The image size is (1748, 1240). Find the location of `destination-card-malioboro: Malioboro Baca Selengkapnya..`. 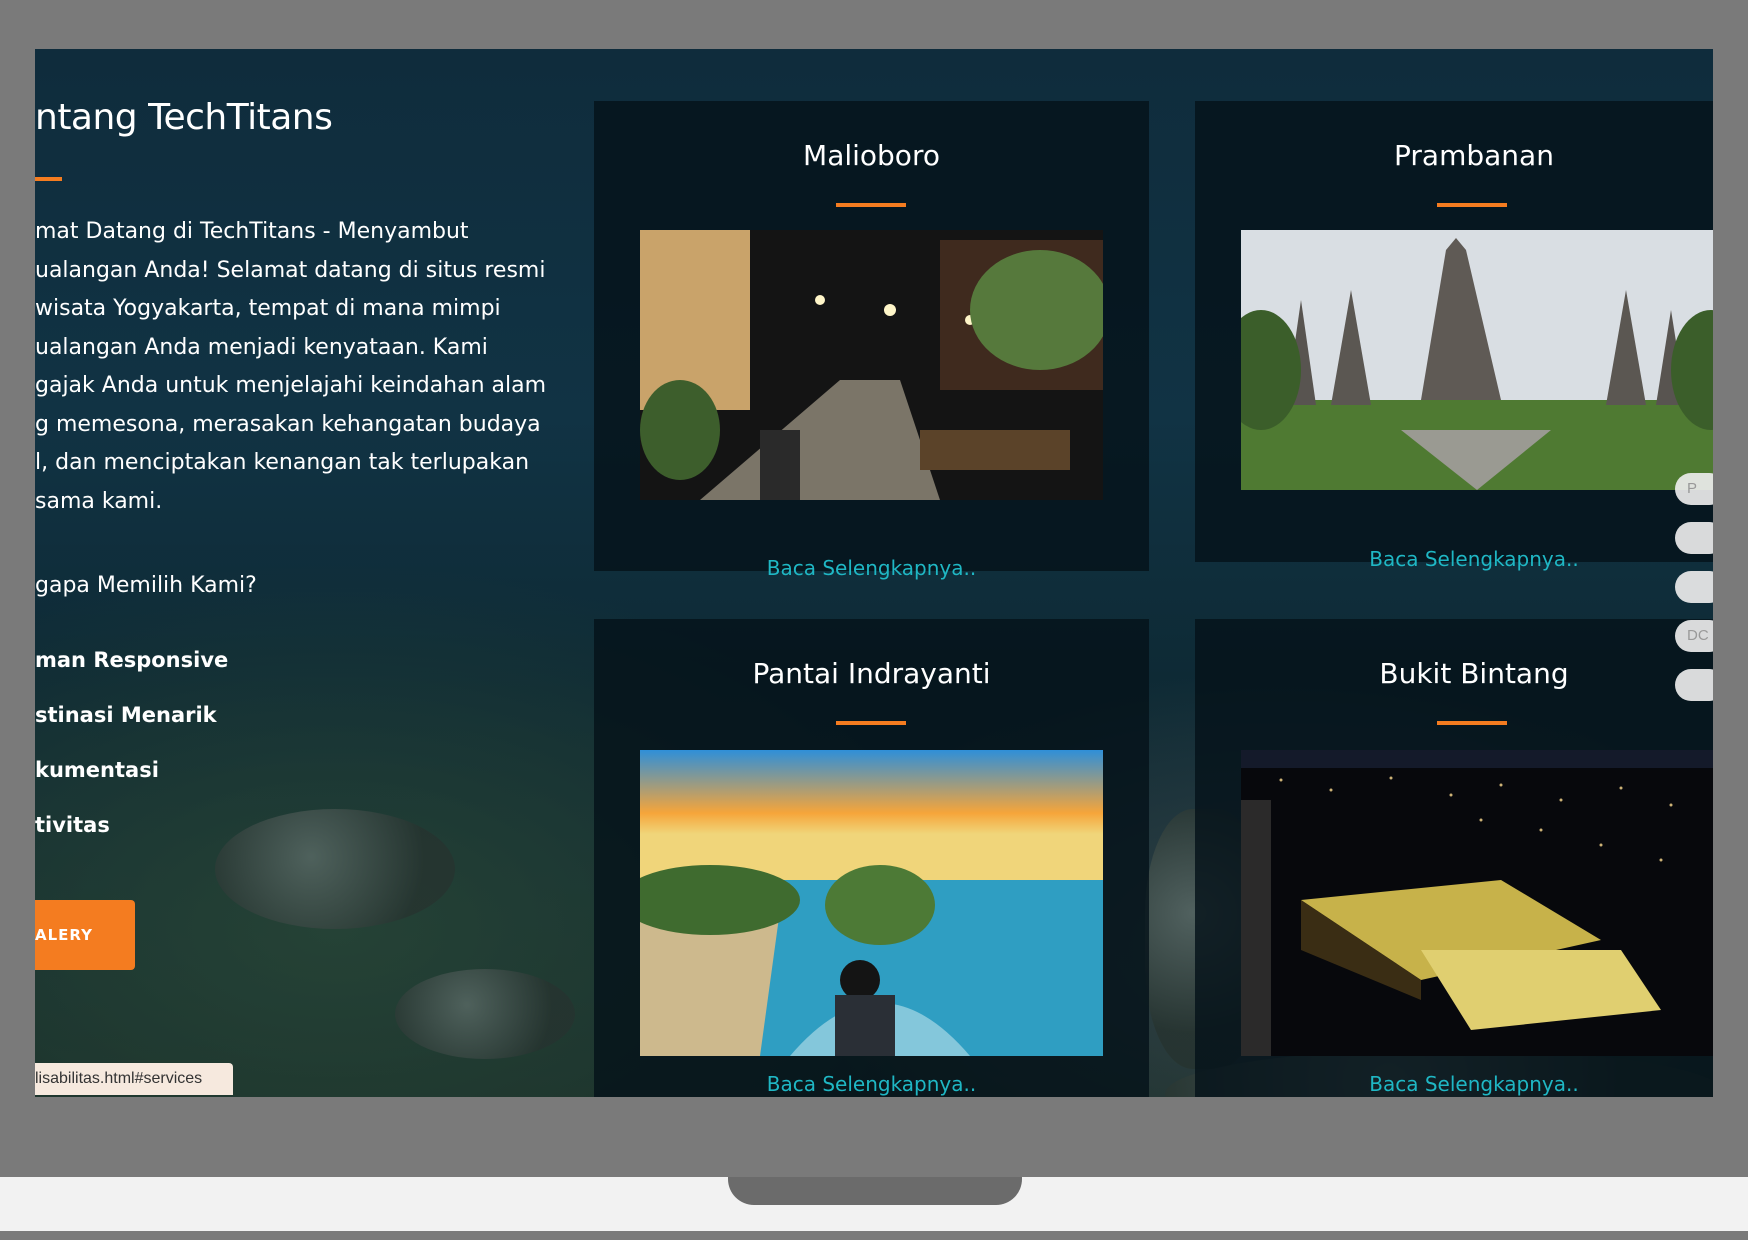

destination-card-malioboro: Malioboro Baca Selengkapnya.. is located at coordinates (871, 340).